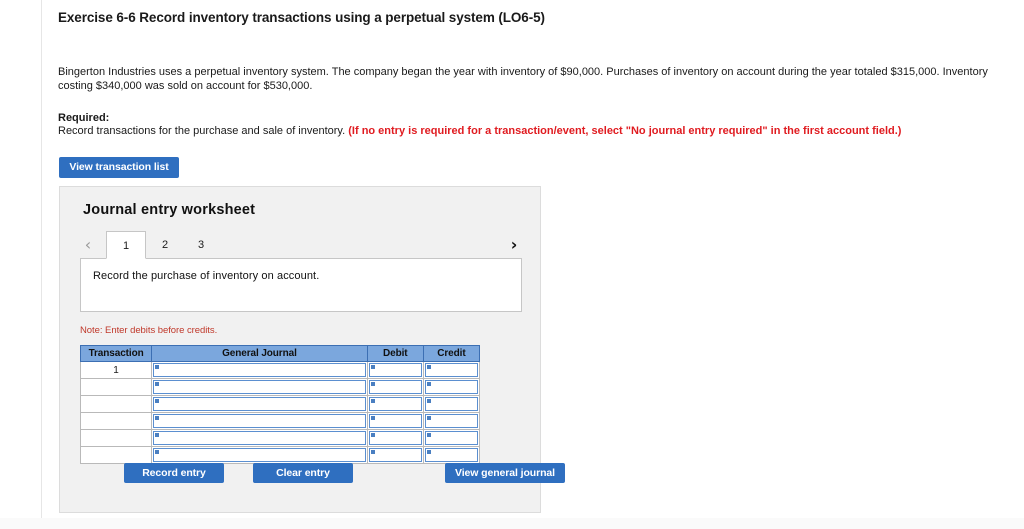 This screenshot has height=529, width=1024. What do you see at coordinates (395, 353) in the screenshot?
I see `column-header-debit: Debit` at bounding box center [395, 353].